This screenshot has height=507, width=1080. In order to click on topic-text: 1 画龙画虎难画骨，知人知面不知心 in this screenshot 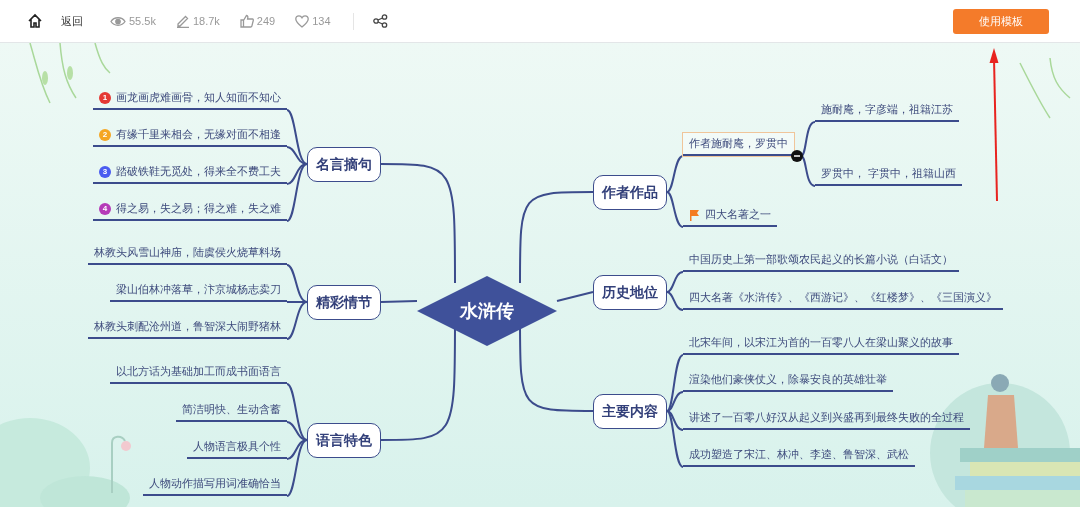, I will do `click(190, 98)`.